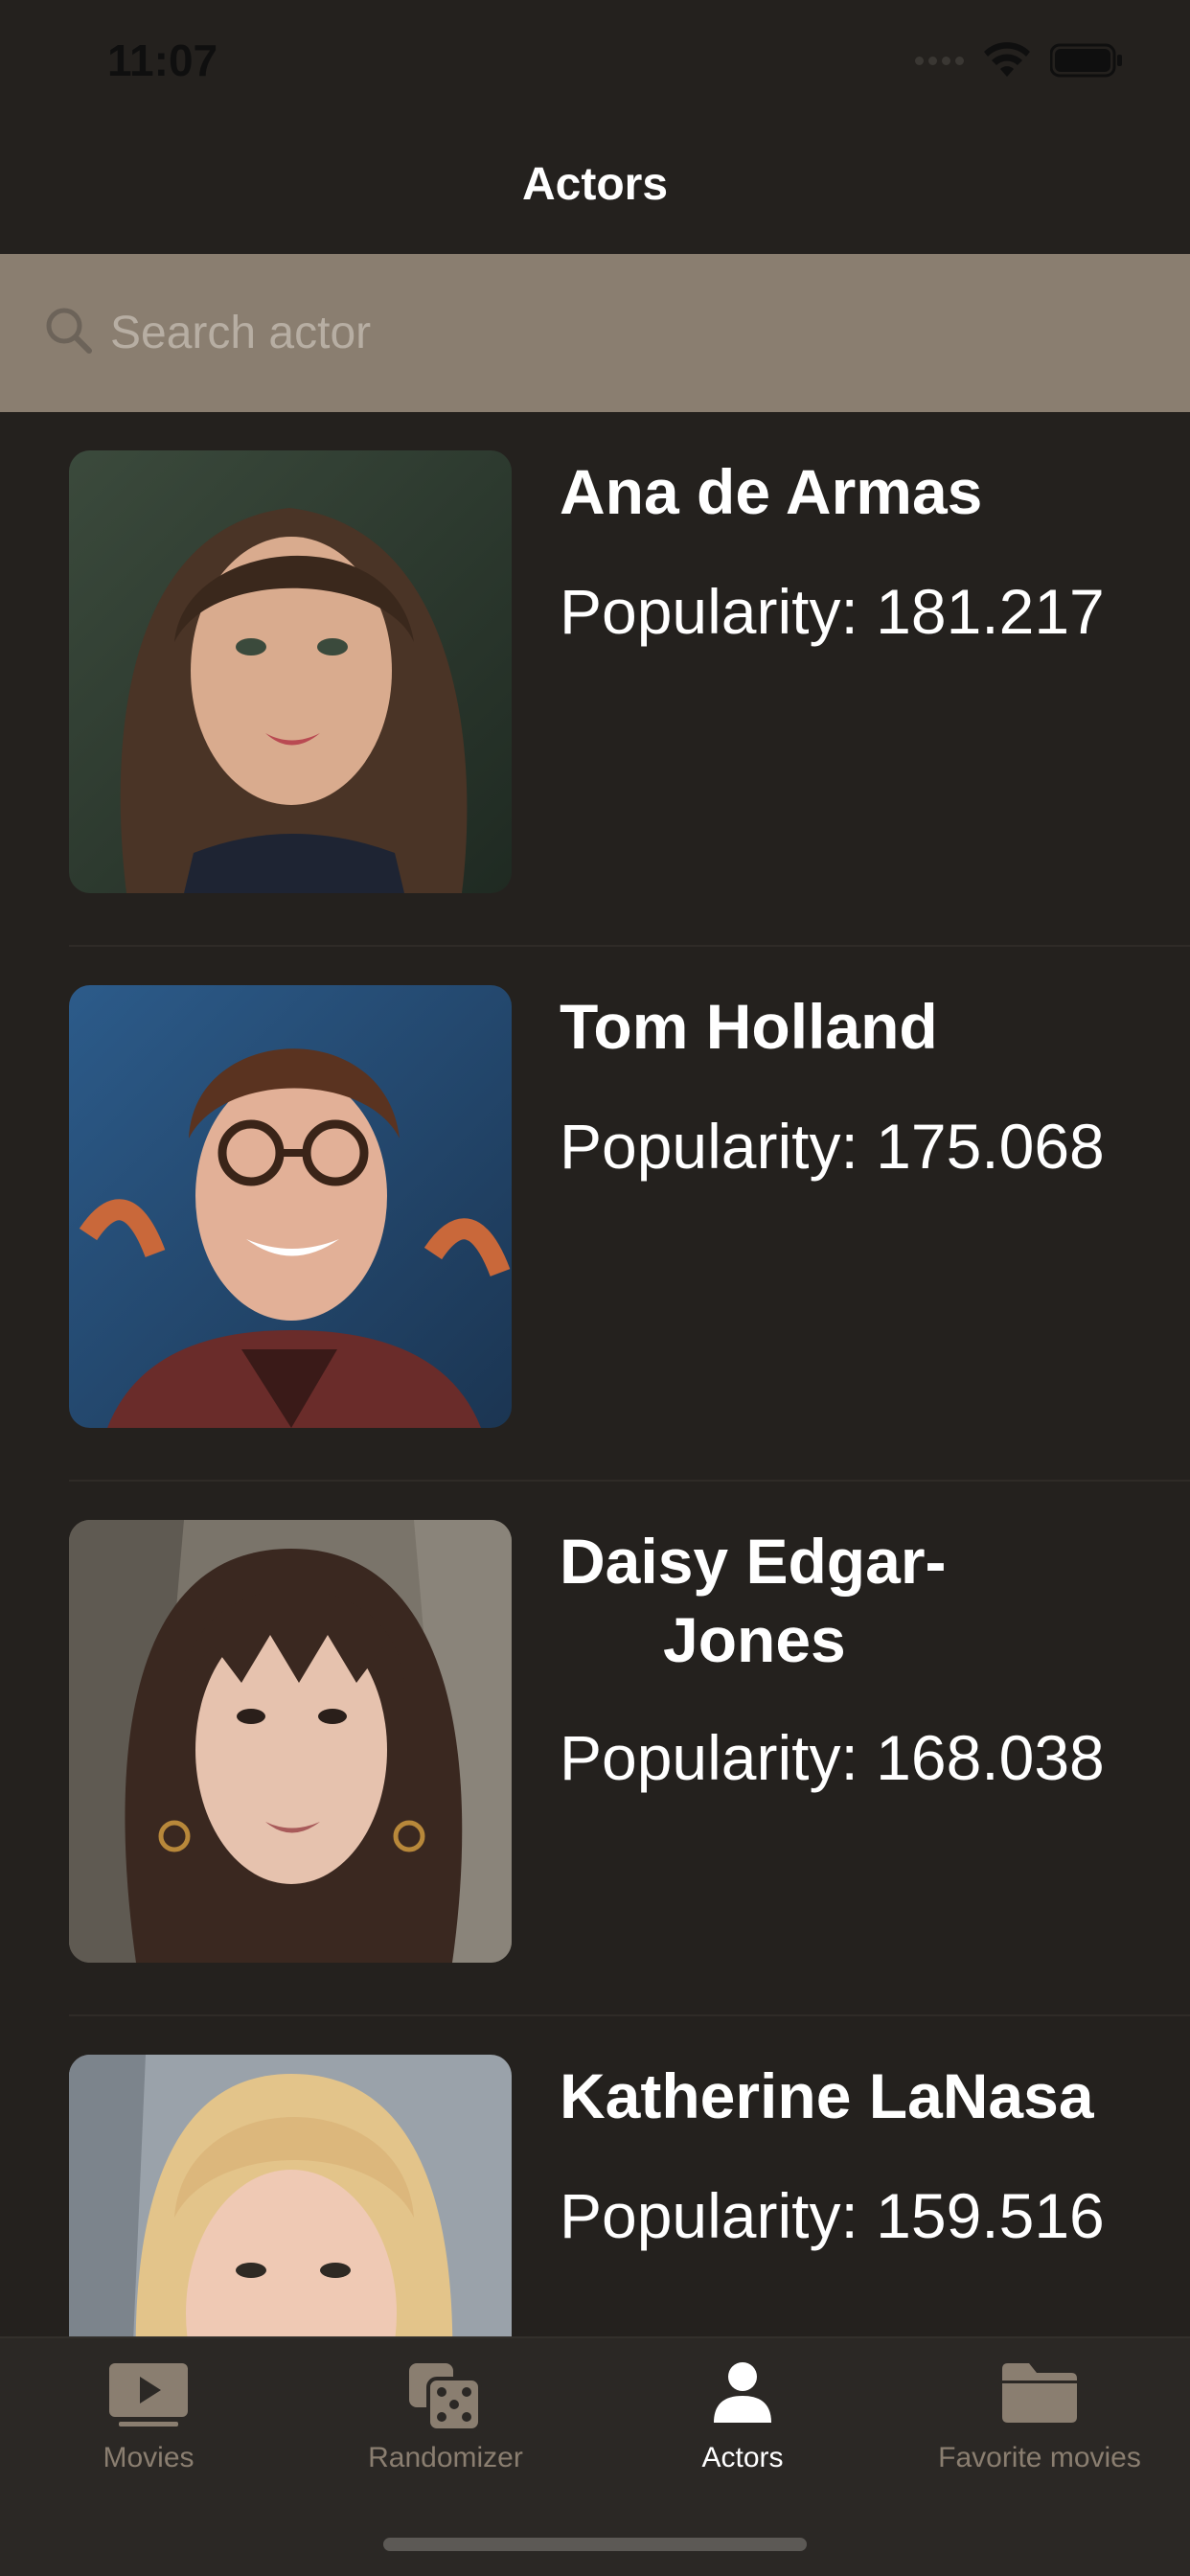  I want to click on tab-label: Randomizer, so click(445, 2457).